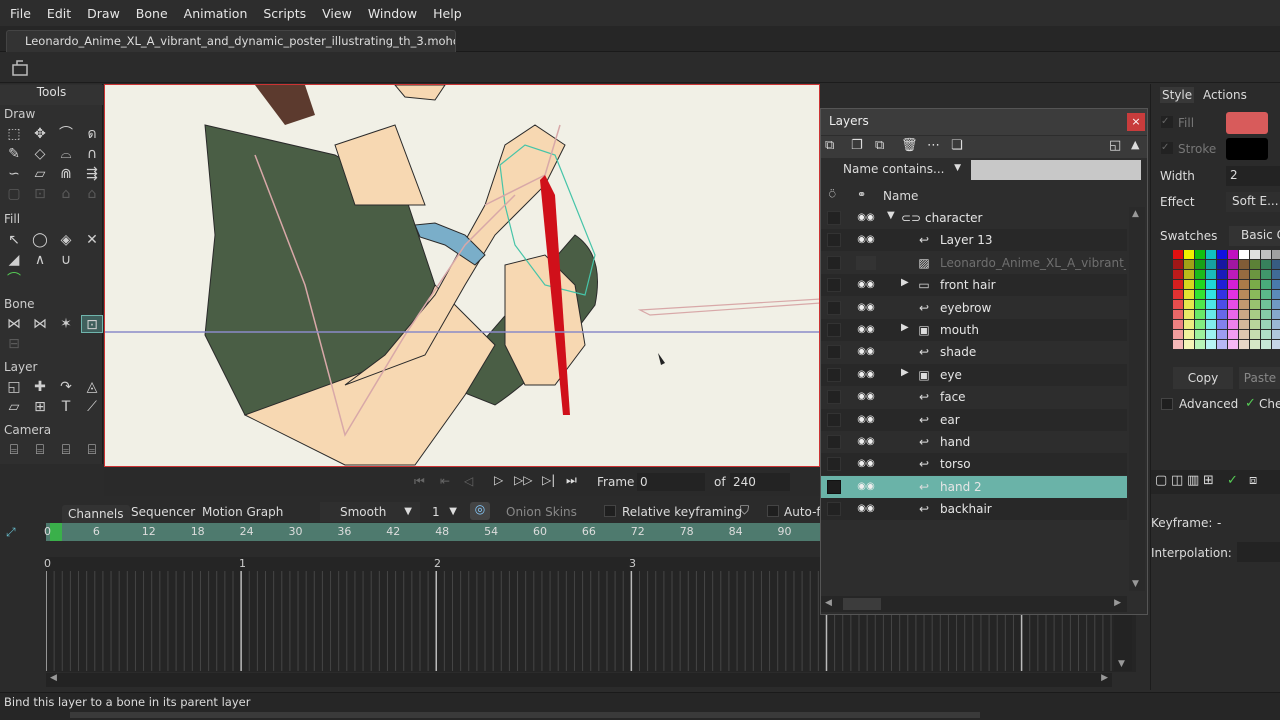 Image resolution: width=1280 pixels, height=720 pixels. Describe the element at coordinates (20, 13) in the screenshot. I see `menu-file: File` at that location.